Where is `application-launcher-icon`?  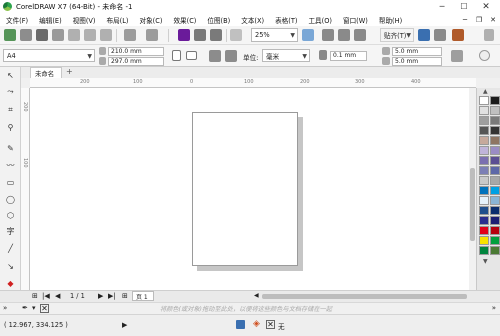
application-launcher-icon is located at coordinates (236, 35).